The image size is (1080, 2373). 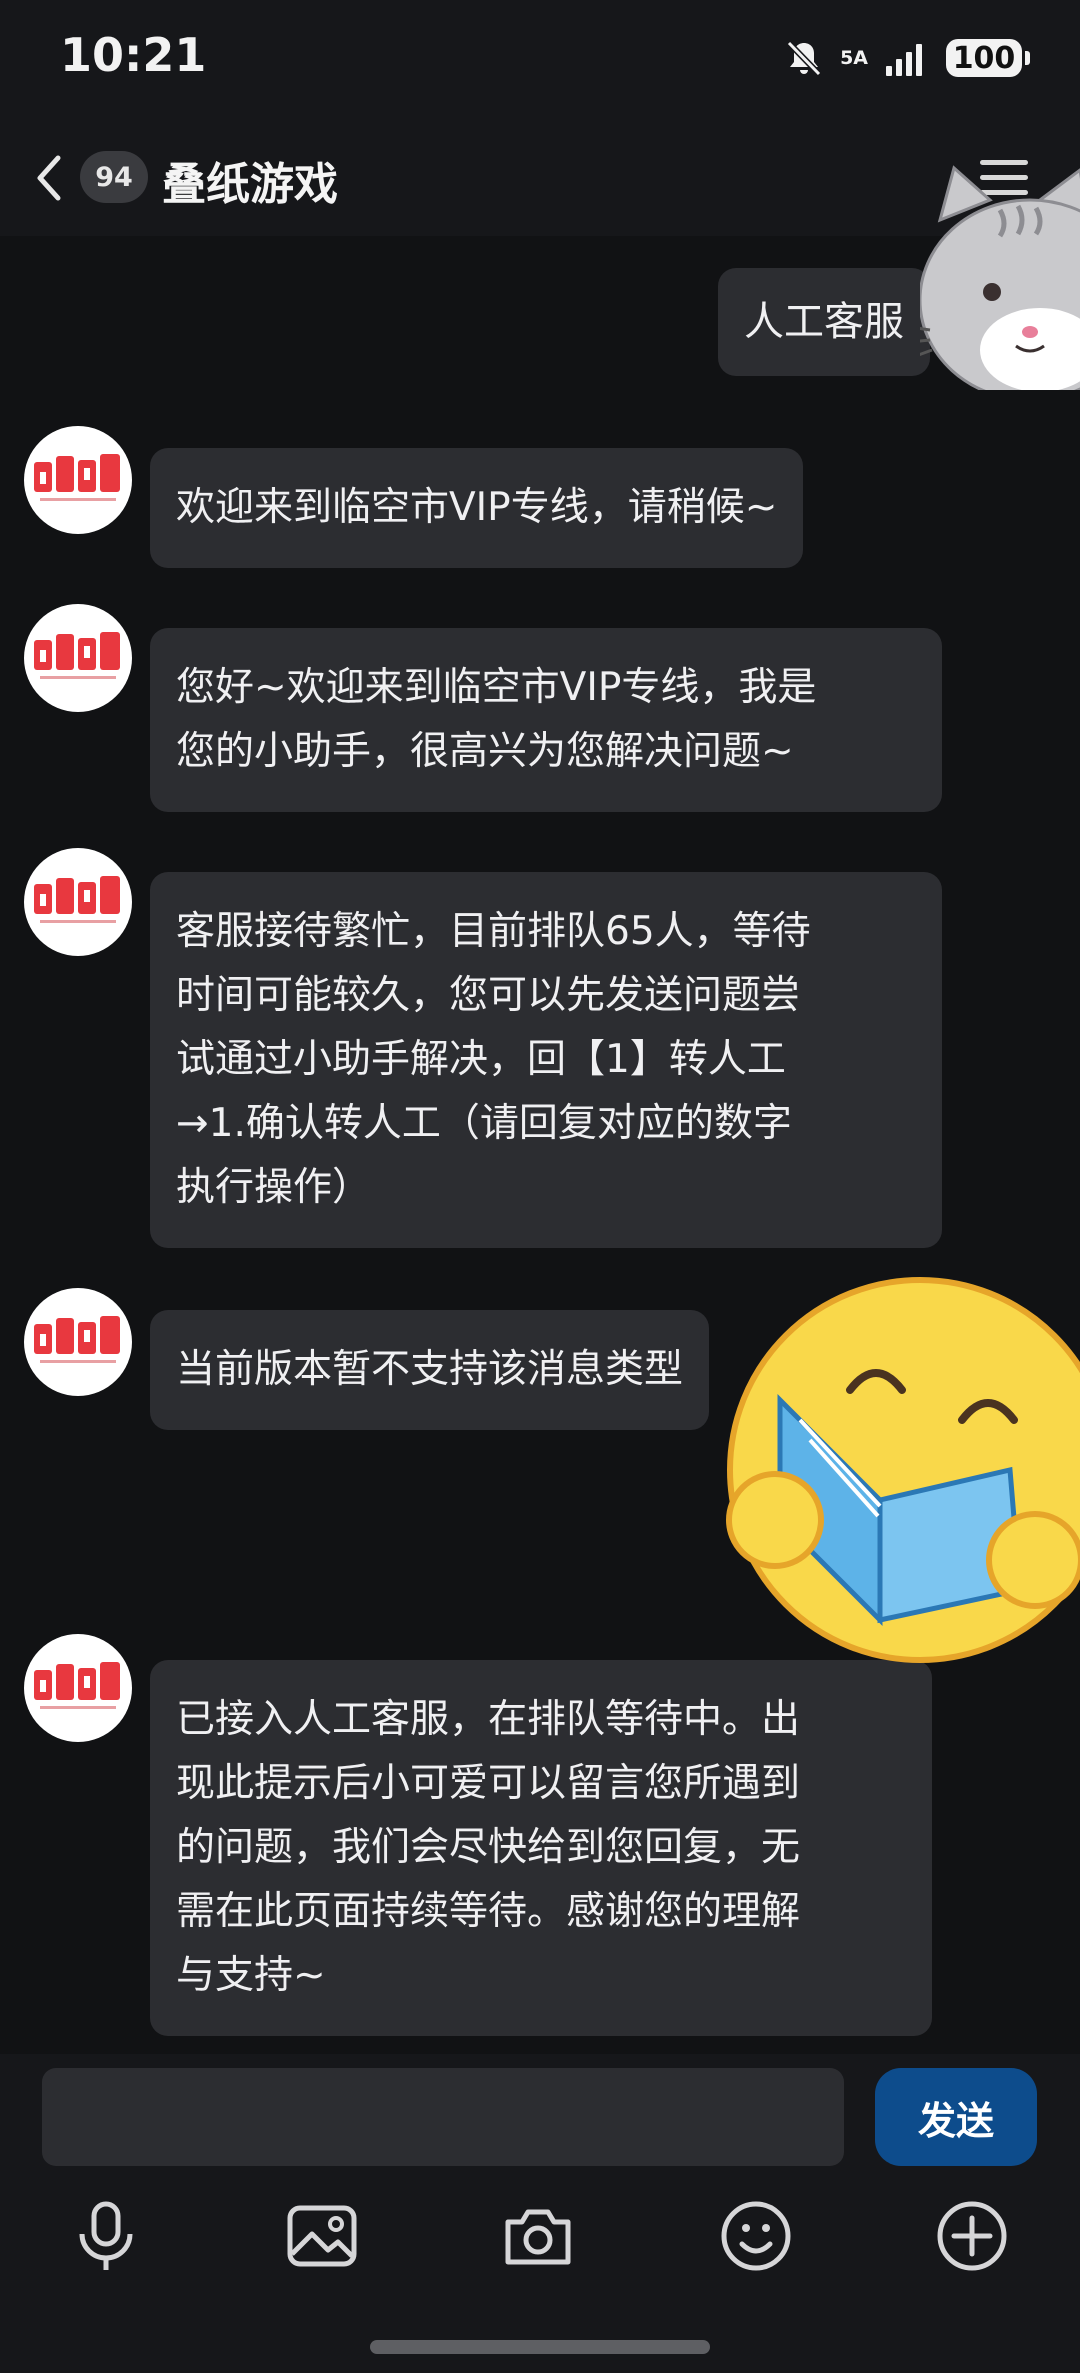 I want to click on emoji-icon, so click(x=756, y=2236).